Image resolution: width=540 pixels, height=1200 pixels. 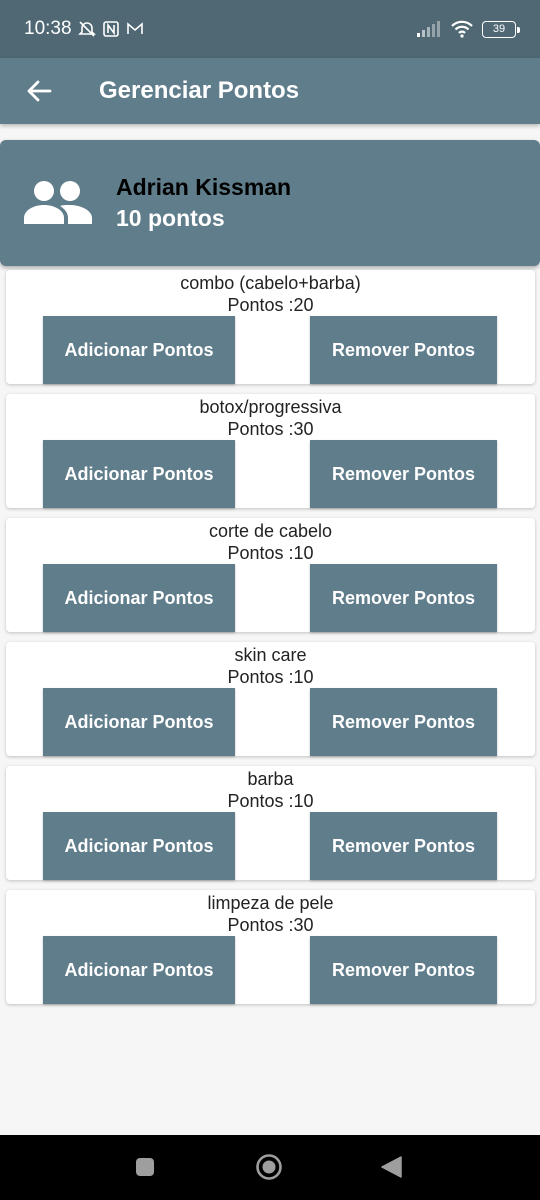 I want to click on battery-level: 39, so click(x=499, y=29).